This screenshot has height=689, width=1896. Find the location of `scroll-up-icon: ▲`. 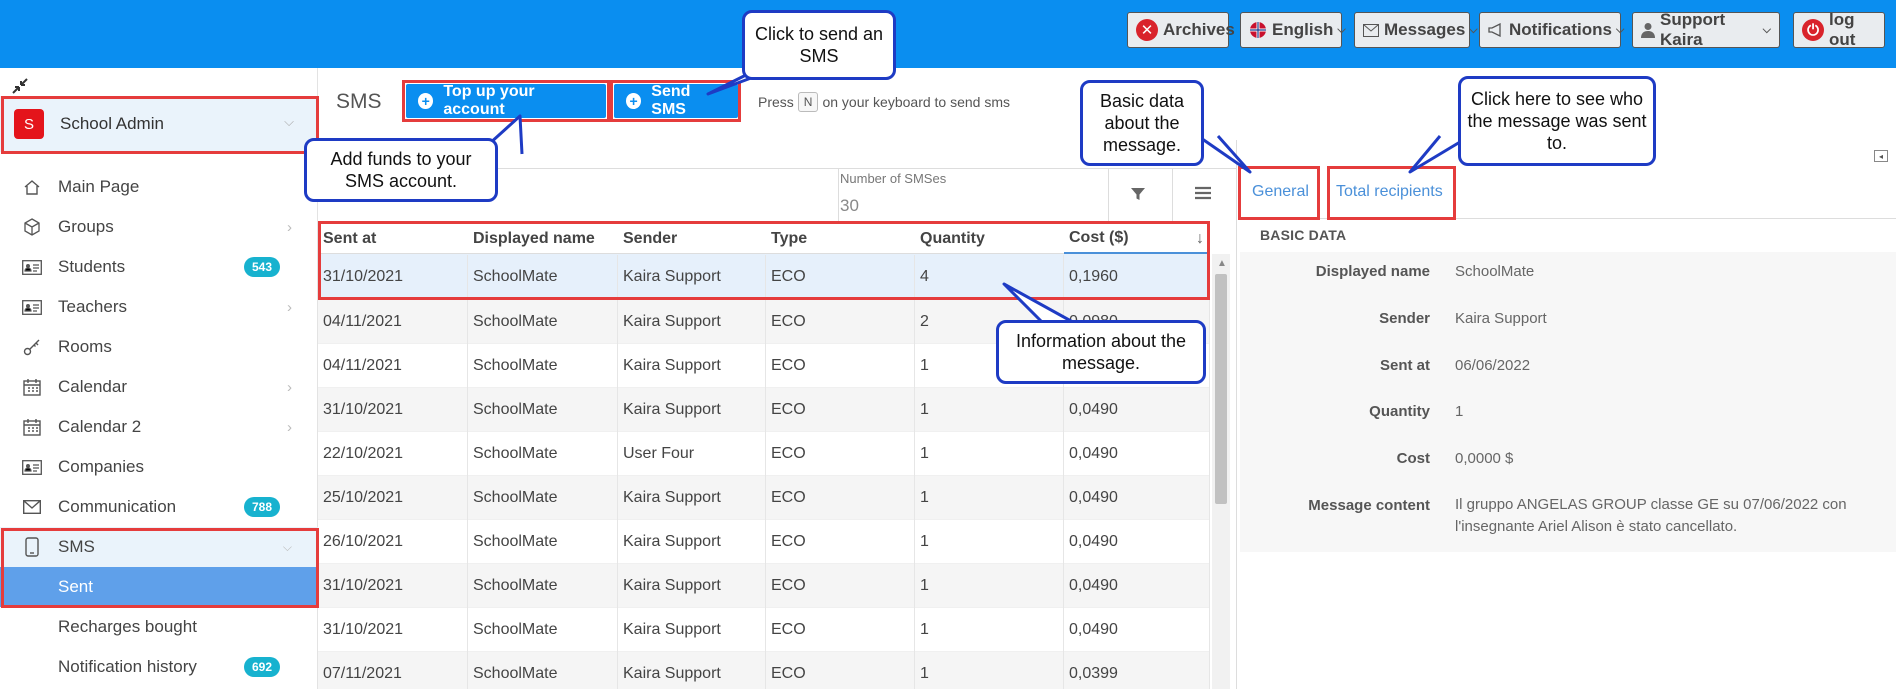

scroll-up-icon: ▲ is located at coordinates (1222, 263).